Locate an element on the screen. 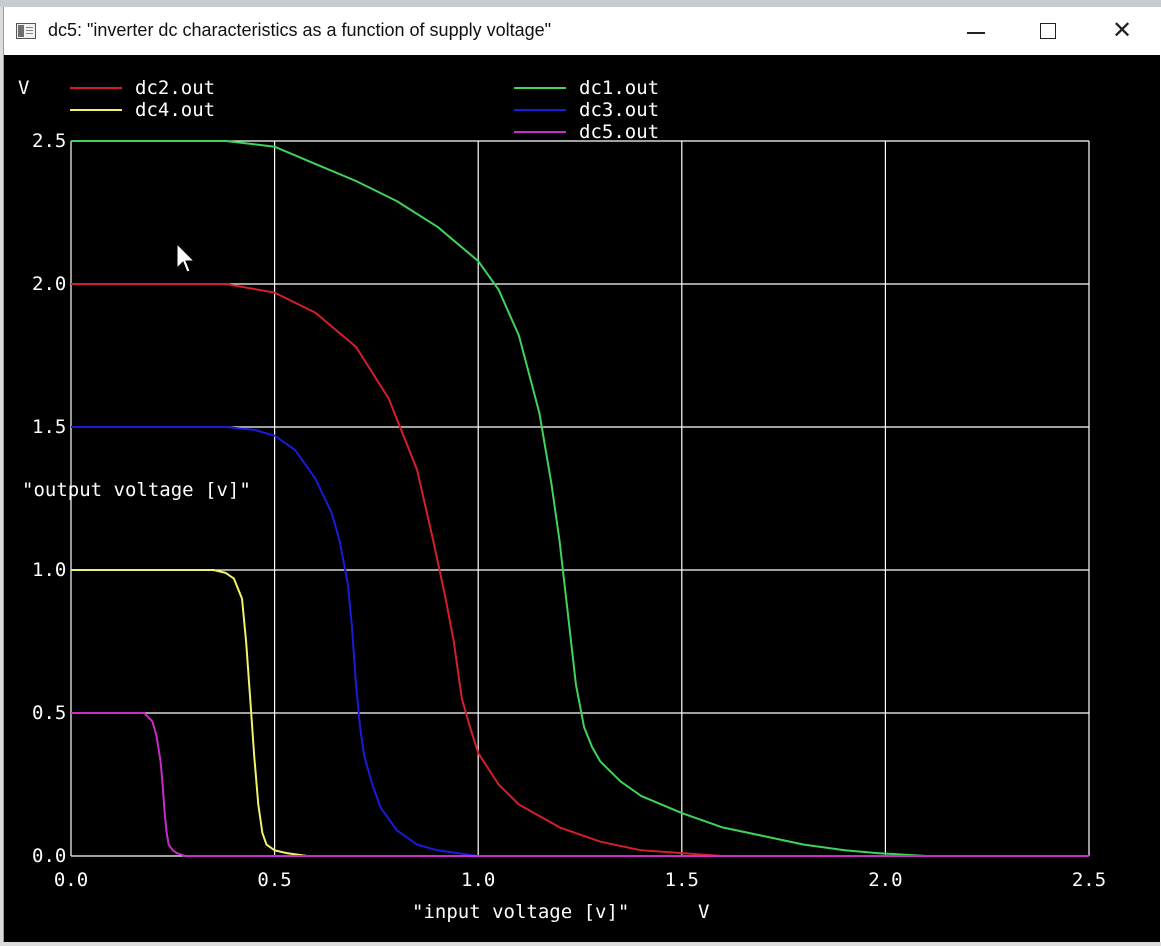  maximize-button is located at coordinates (1047, 31).